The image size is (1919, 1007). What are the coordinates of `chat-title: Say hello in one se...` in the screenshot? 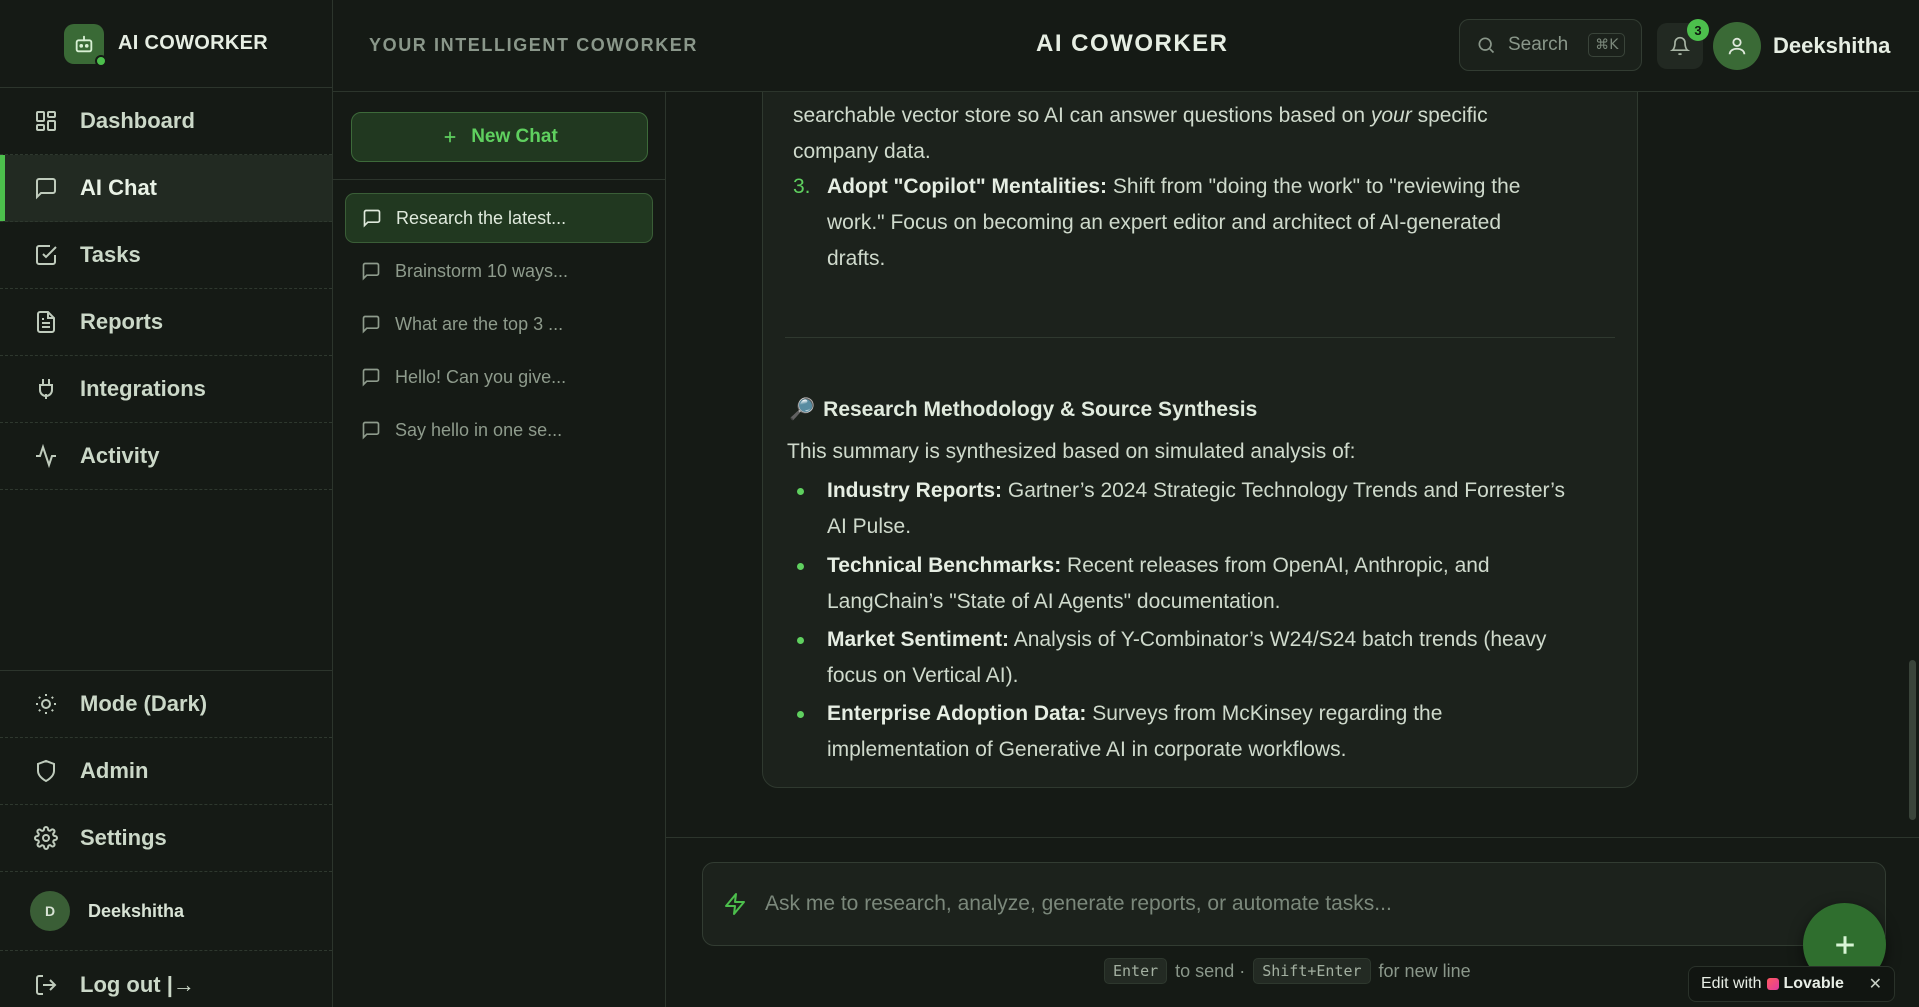 It's located at (479, 429).